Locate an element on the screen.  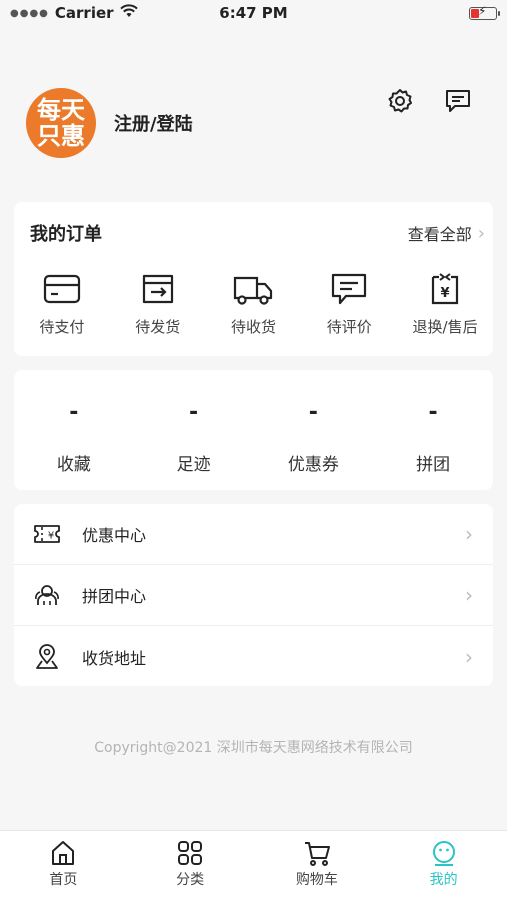
order-pending-receipt: 待收货 is located at coordinates (254, 304).